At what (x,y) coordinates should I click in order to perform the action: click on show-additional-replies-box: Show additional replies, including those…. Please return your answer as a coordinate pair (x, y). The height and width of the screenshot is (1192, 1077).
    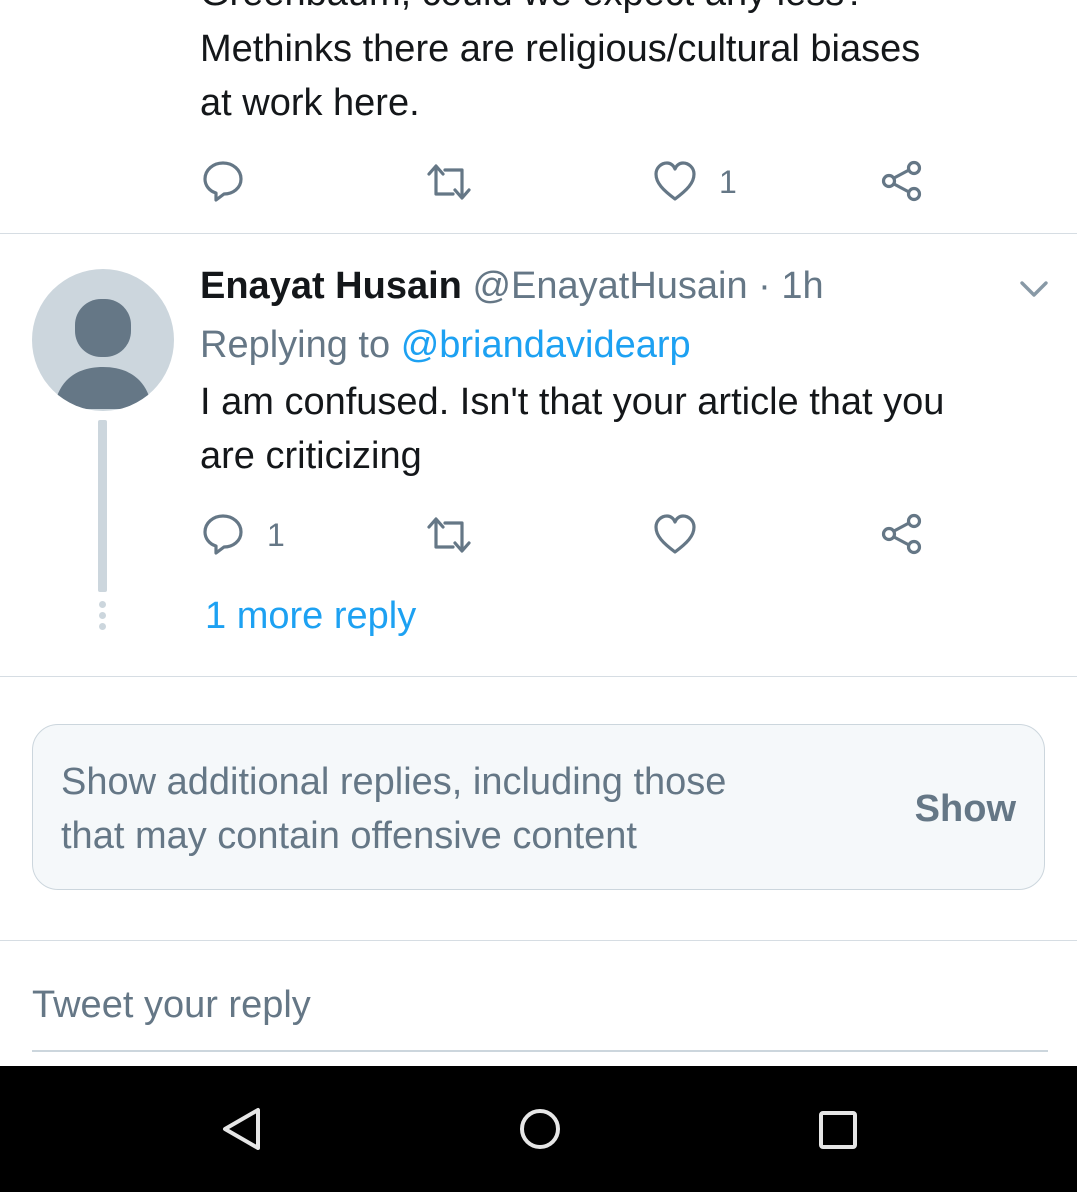
    Looking at the image, I should click on (538, 807).